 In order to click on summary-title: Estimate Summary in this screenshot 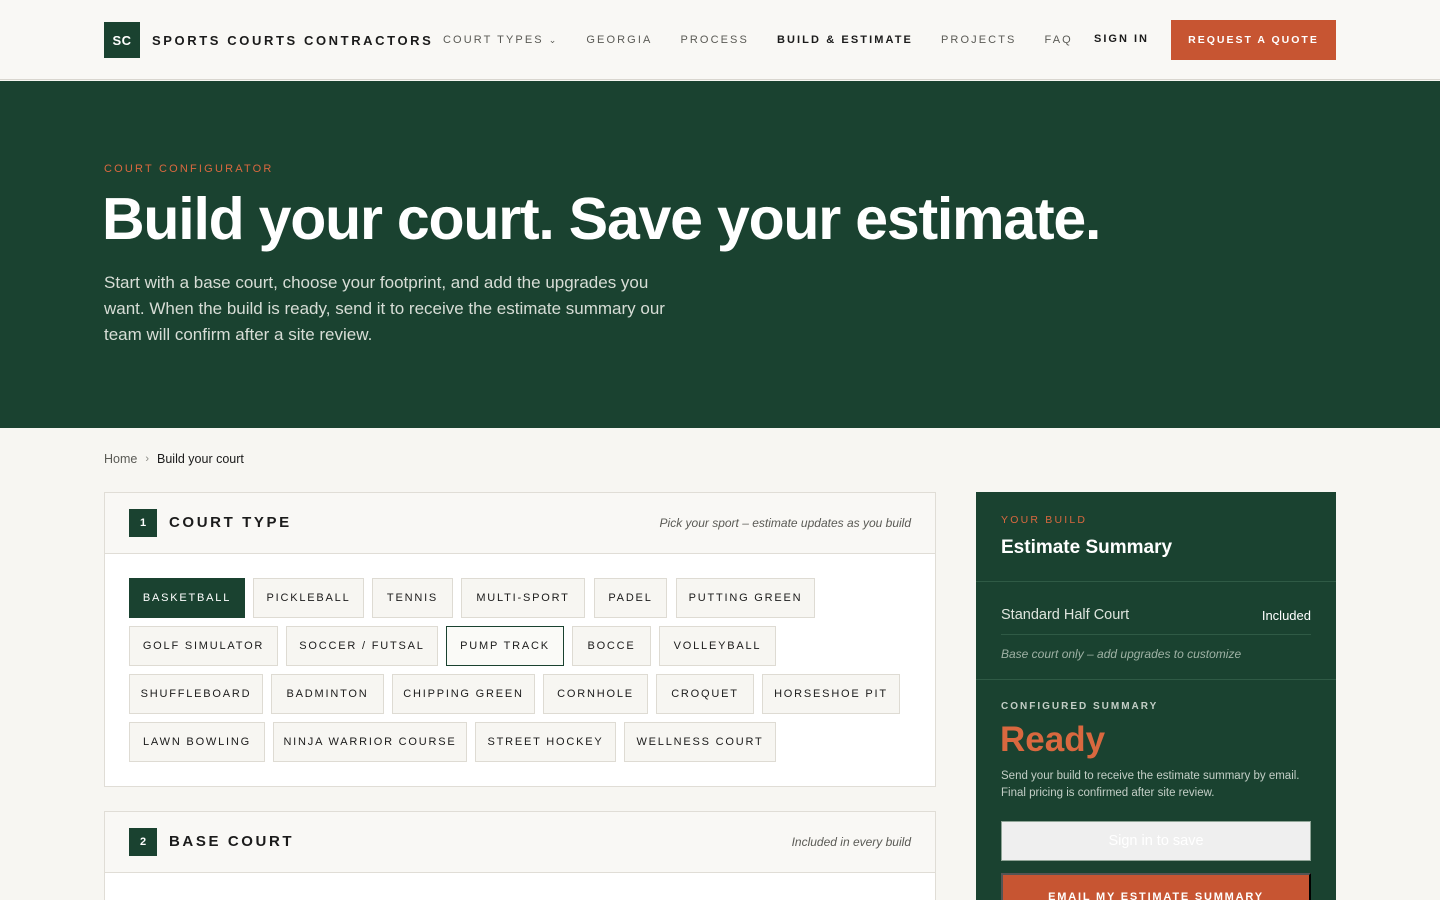, I will do `click(1087, 547)`.